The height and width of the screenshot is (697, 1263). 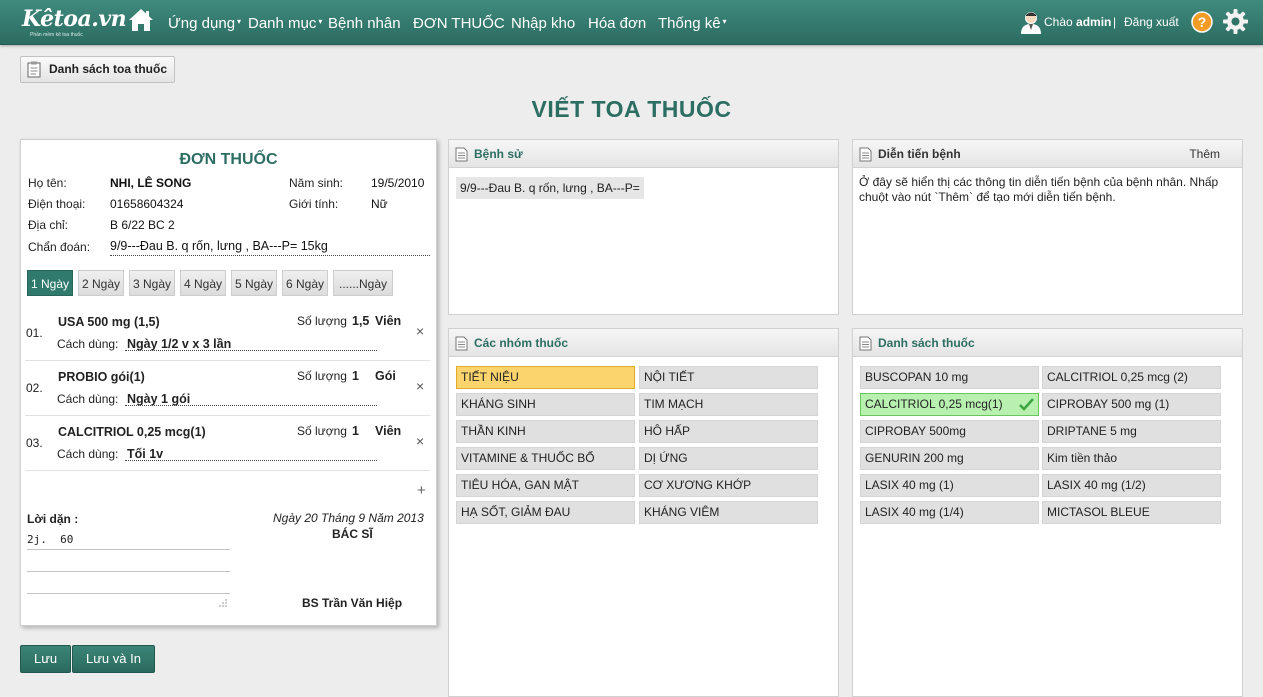 What do you see at coordinates (631, 109) in the screenshot?
I see `page-title: VIẾT TOA THUỐC` at bounding box center [631, 109].